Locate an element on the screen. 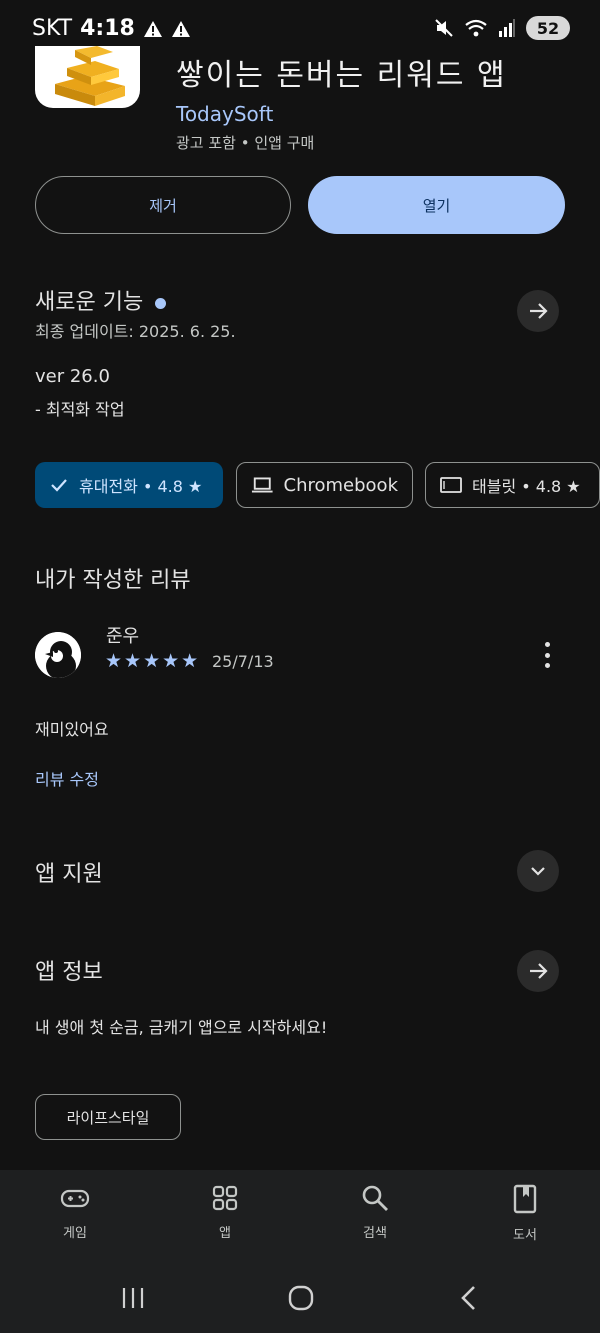 This screenshot has height=1333, width=600. whats-new-heading: 새로운 기능 is located at coordinates (101, 300).